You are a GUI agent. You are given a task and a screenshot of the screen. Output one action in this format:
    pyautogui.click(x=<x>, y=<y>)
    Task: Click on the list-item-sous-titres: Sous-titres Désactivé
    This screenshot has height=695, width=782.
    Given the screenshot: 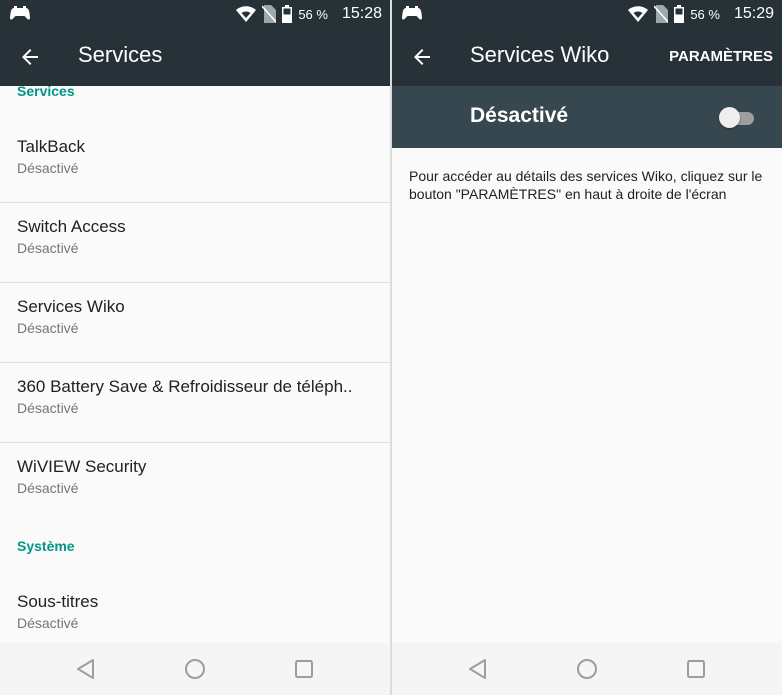 What is the action you would take?
    pyautogui.click(x=195, y=610)
    